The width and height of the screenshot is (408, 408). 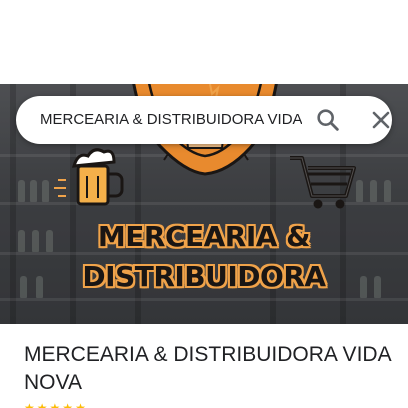 What do you see at coordinates (204, 276) in the screenshot?
I see `logo-text-line2: DISTRIBUIDORA` at bounding box center [204, 276].